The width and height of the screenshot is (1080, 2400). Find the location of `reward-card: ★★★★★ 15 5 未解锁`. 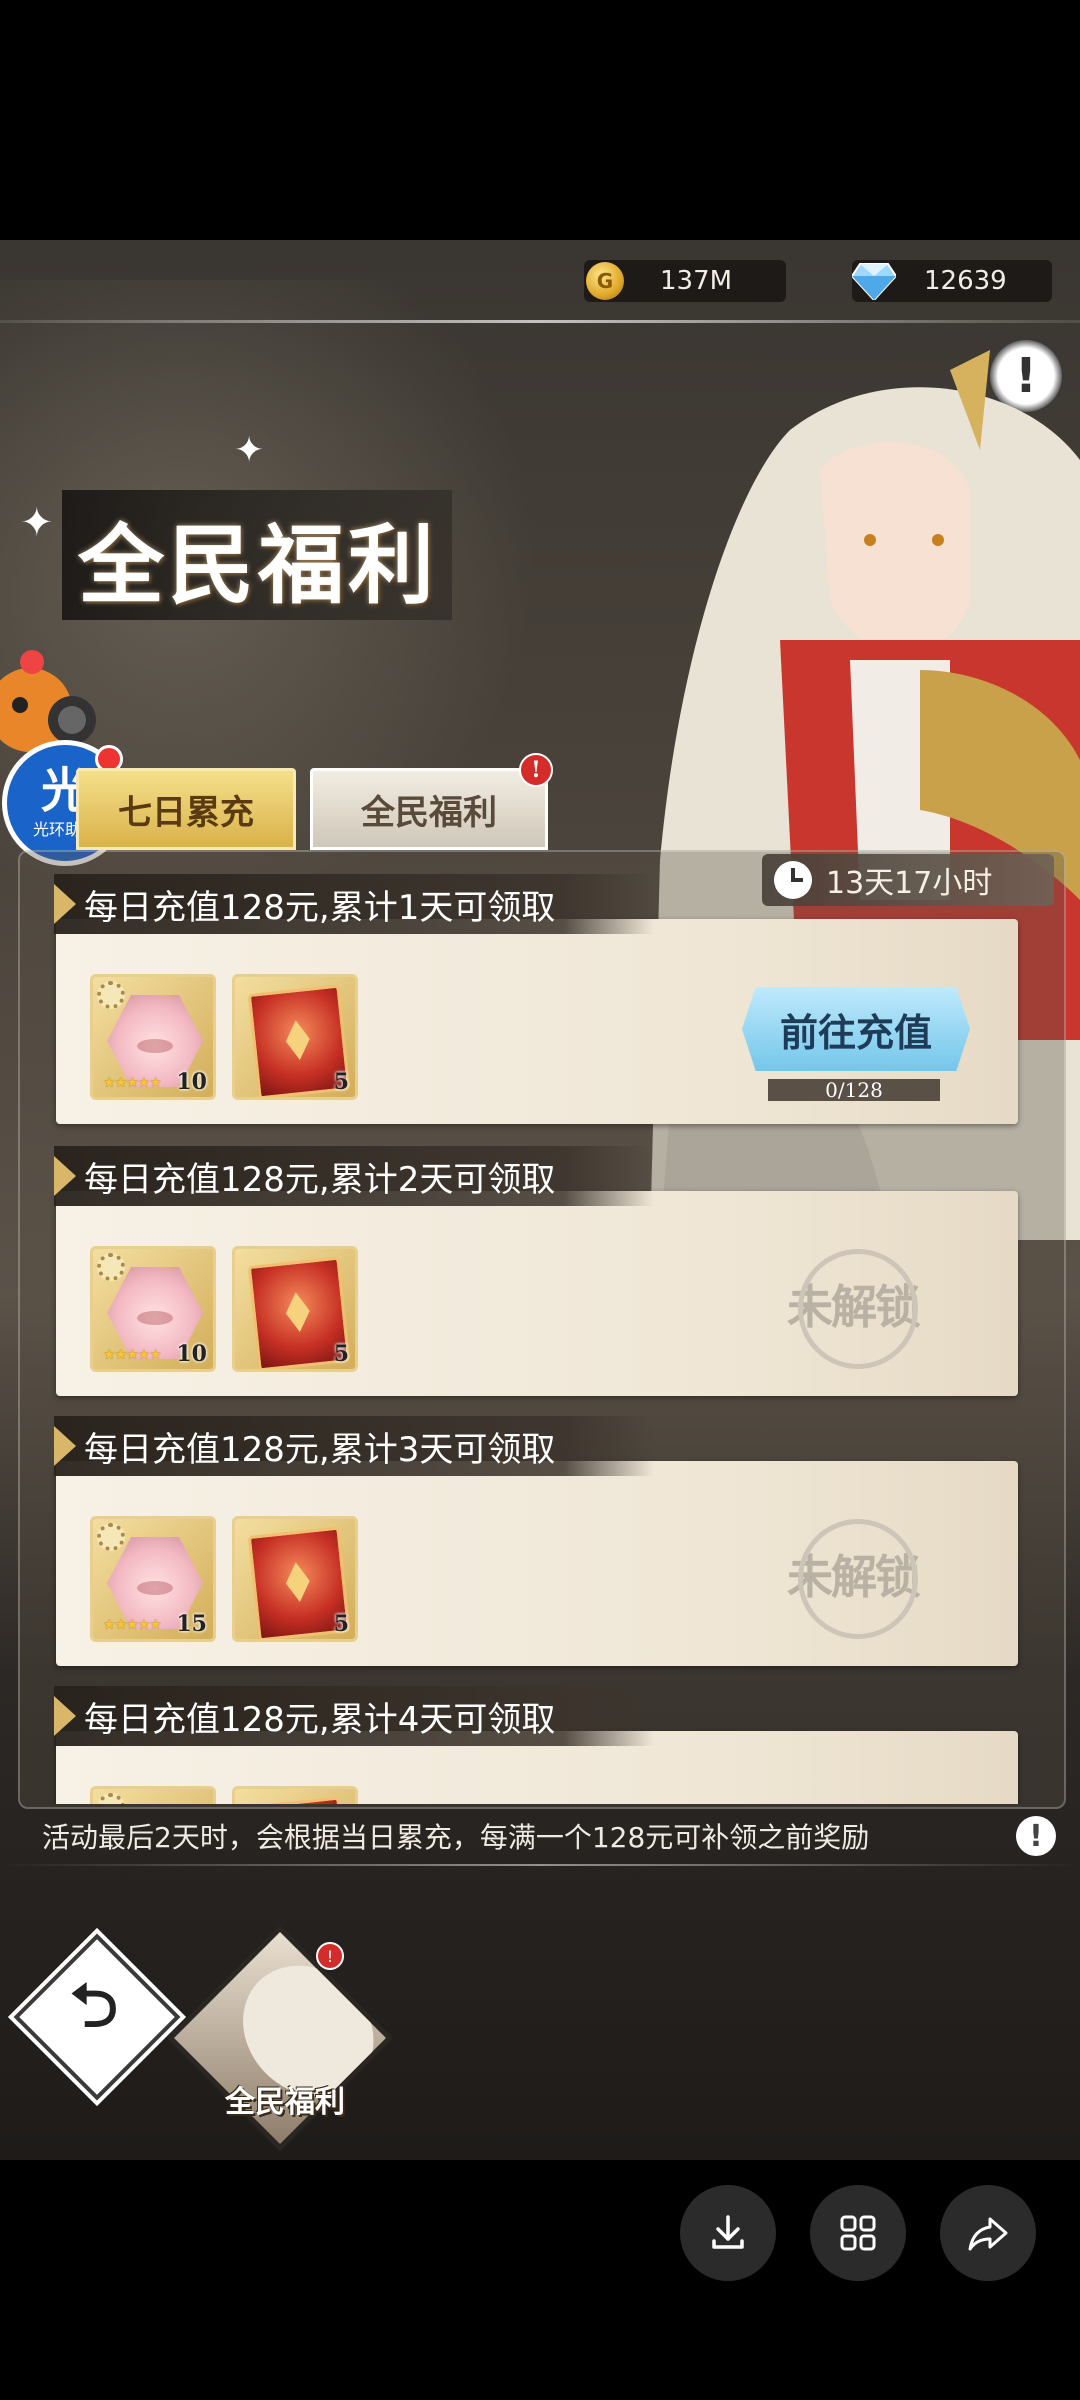

reward-card: ★★★★★ 15 5 未解锁 is located at coordinates (537, 1563).